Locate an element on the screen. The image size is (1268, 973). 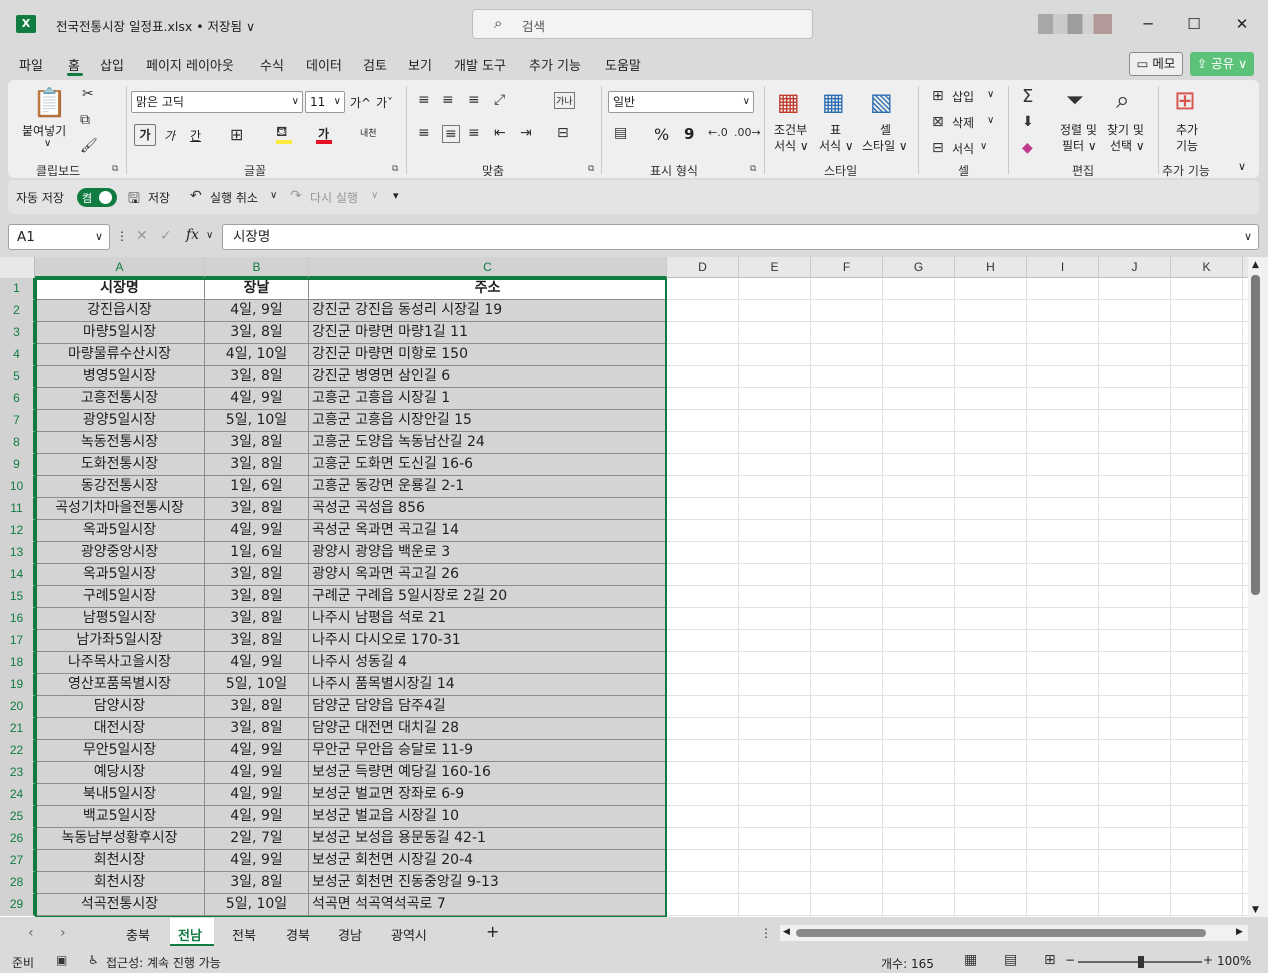
document-title: 전국전통시장 일정표.xlsx • 저장됨 ∨ is located at coordinates (155, 25).